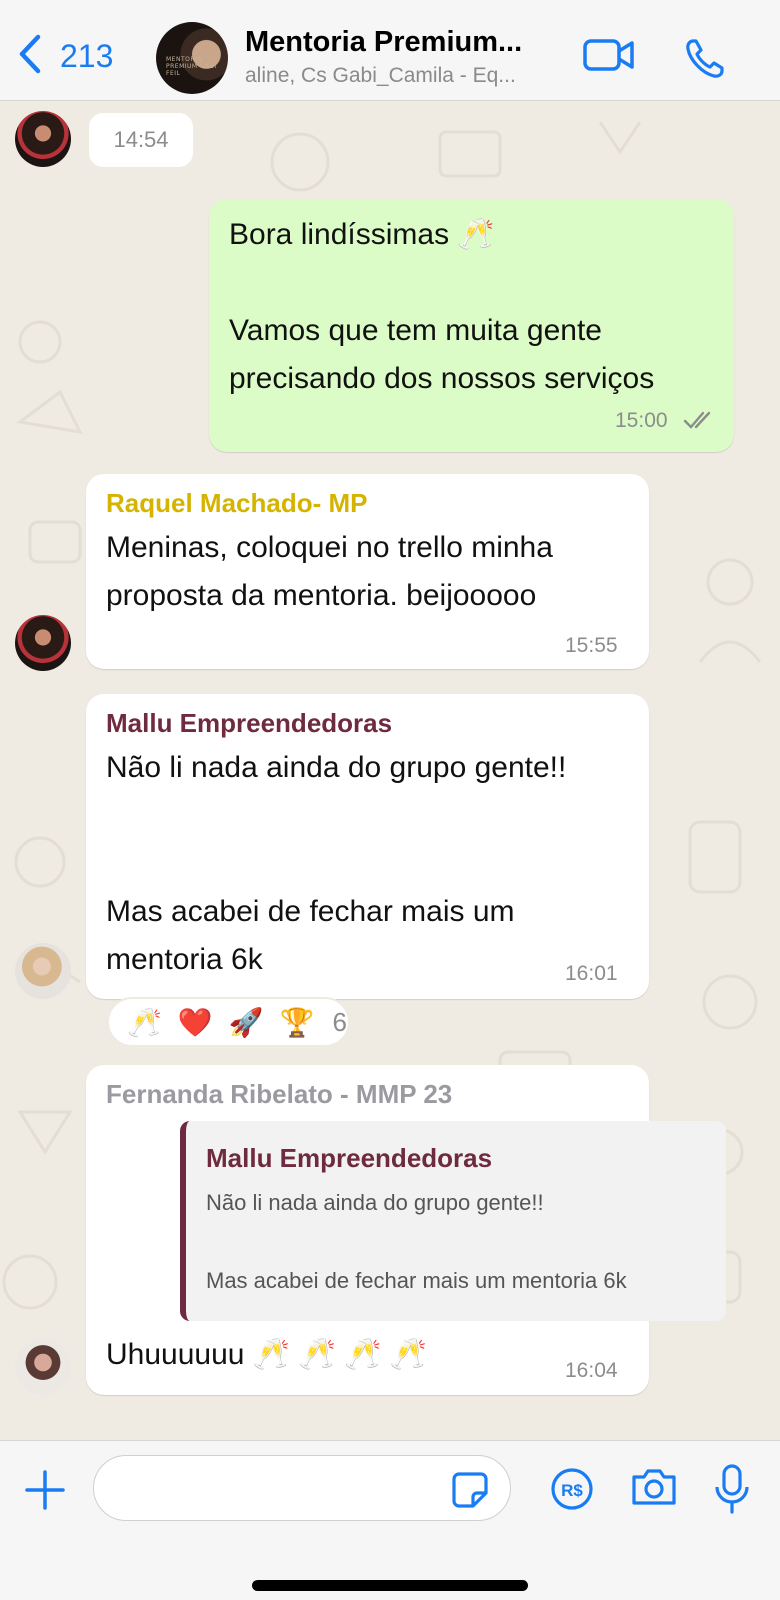 The height and width of the screenshot is (1600, 780). I want to click on reaction-champagne-icon: 🥂, so click(144, 1022).